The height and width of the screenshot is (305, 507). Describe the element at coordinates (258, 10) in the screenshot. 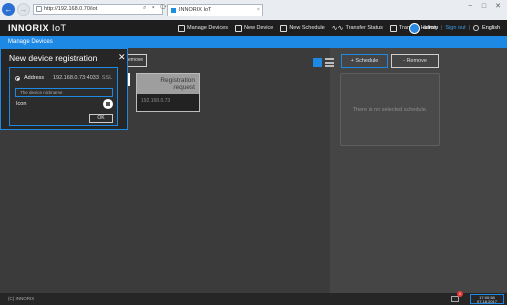

I see `tab-close-icon: ×` at that location.